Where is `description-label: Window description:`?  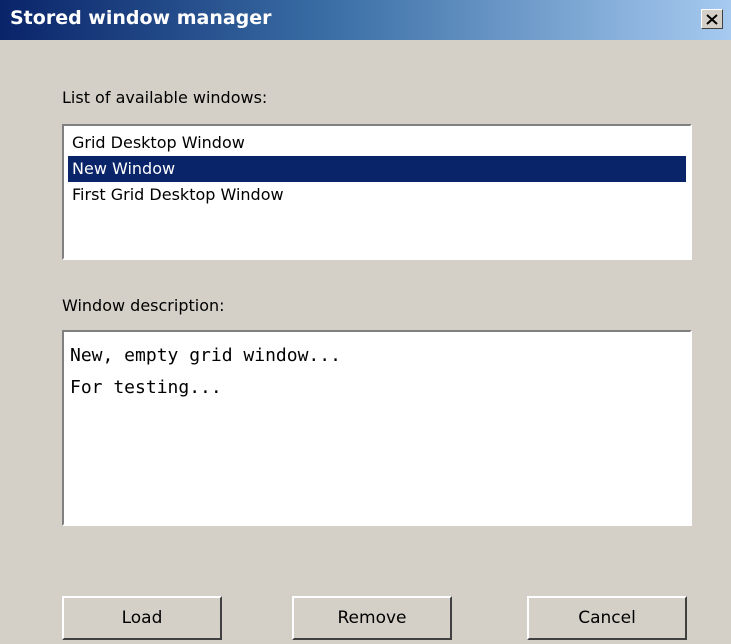
description-label: Window description: is located at coordinates (143, 305).